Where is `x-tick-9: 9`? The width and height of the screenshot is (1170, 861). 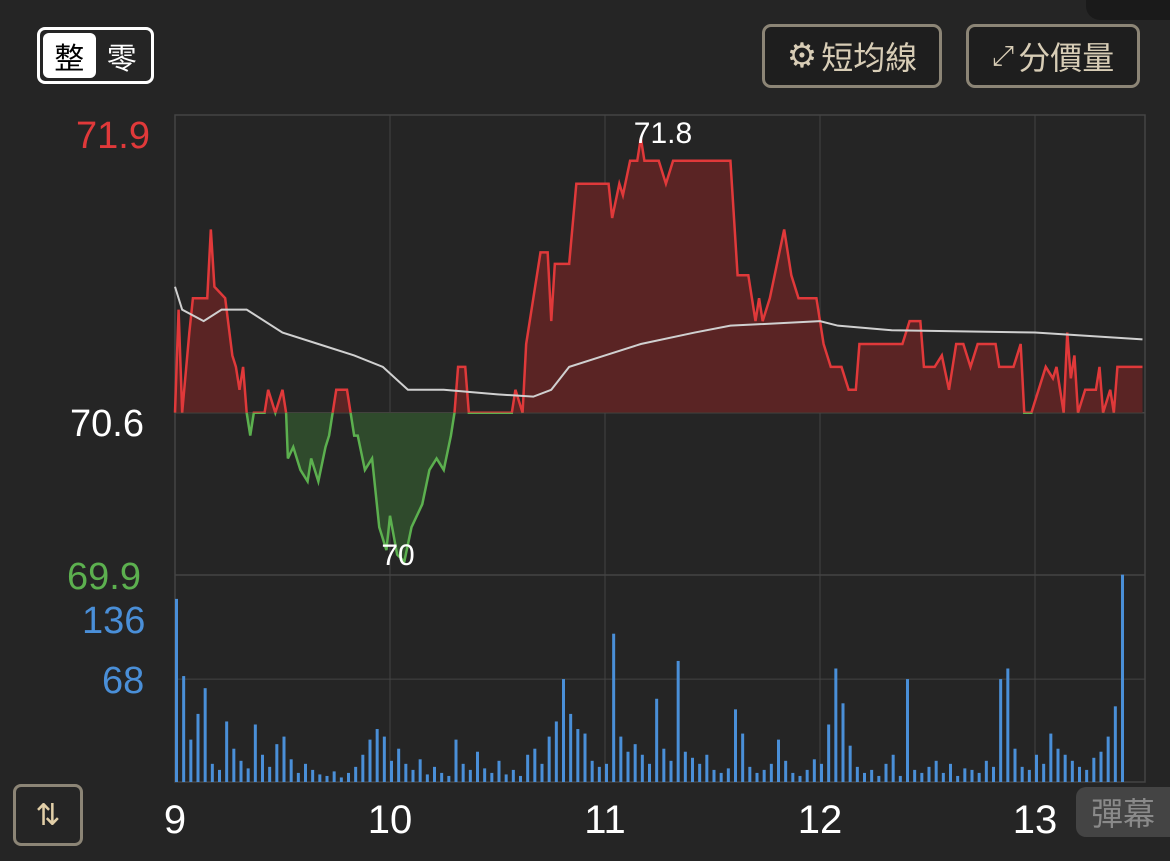
x-tick-9: 9 is located at coordinates (175, 820).